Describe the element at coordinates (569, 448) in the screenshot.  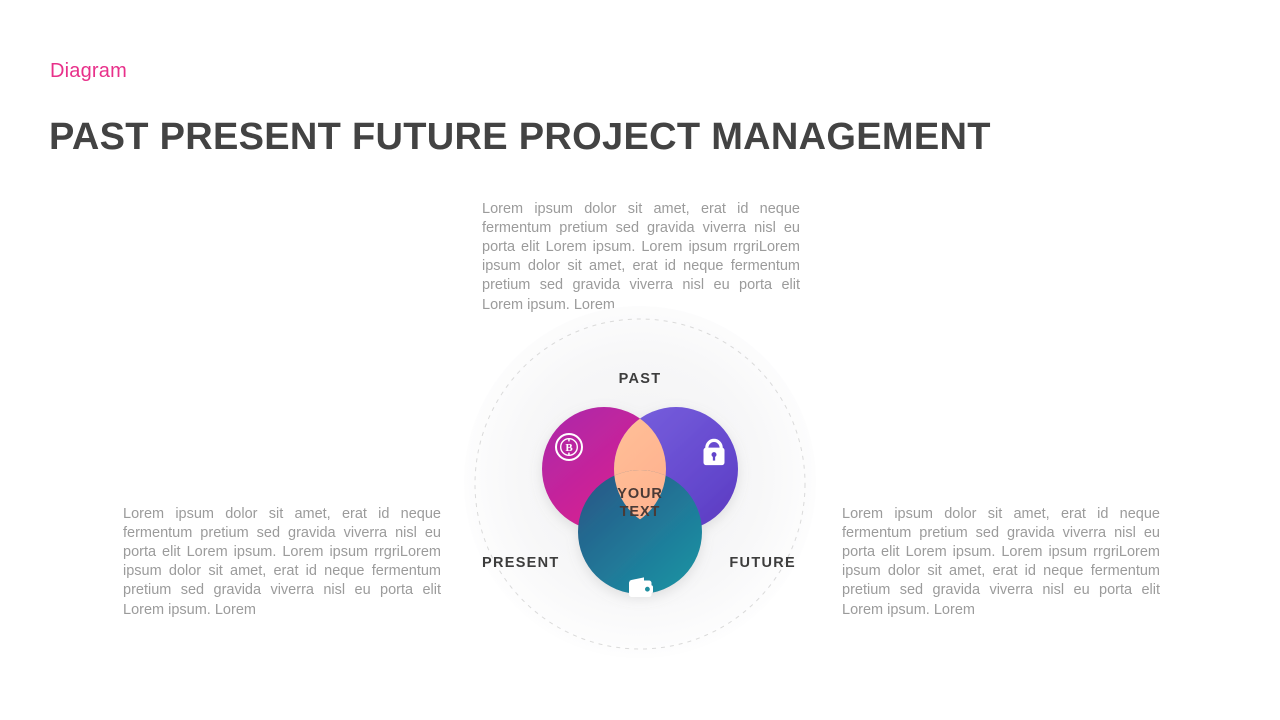
I see `svg-text: B` at that location.